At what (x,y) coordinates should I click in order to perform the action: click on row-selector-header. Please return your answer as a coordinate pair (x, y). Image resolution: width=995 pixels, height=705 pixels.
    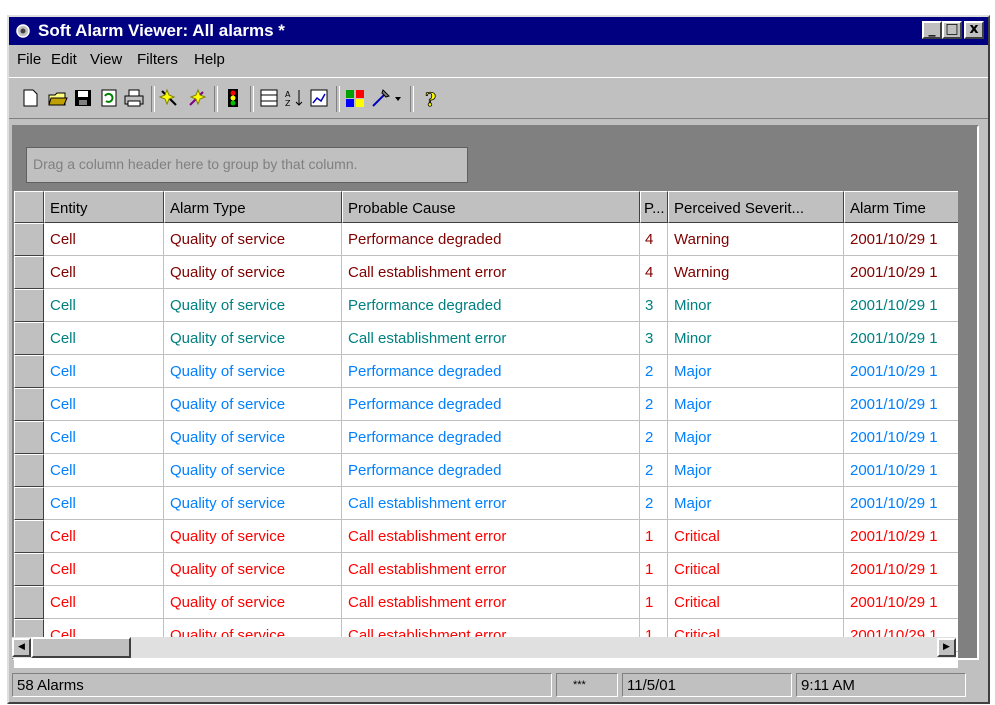
    Looking at the image, I should click on (29, 207).